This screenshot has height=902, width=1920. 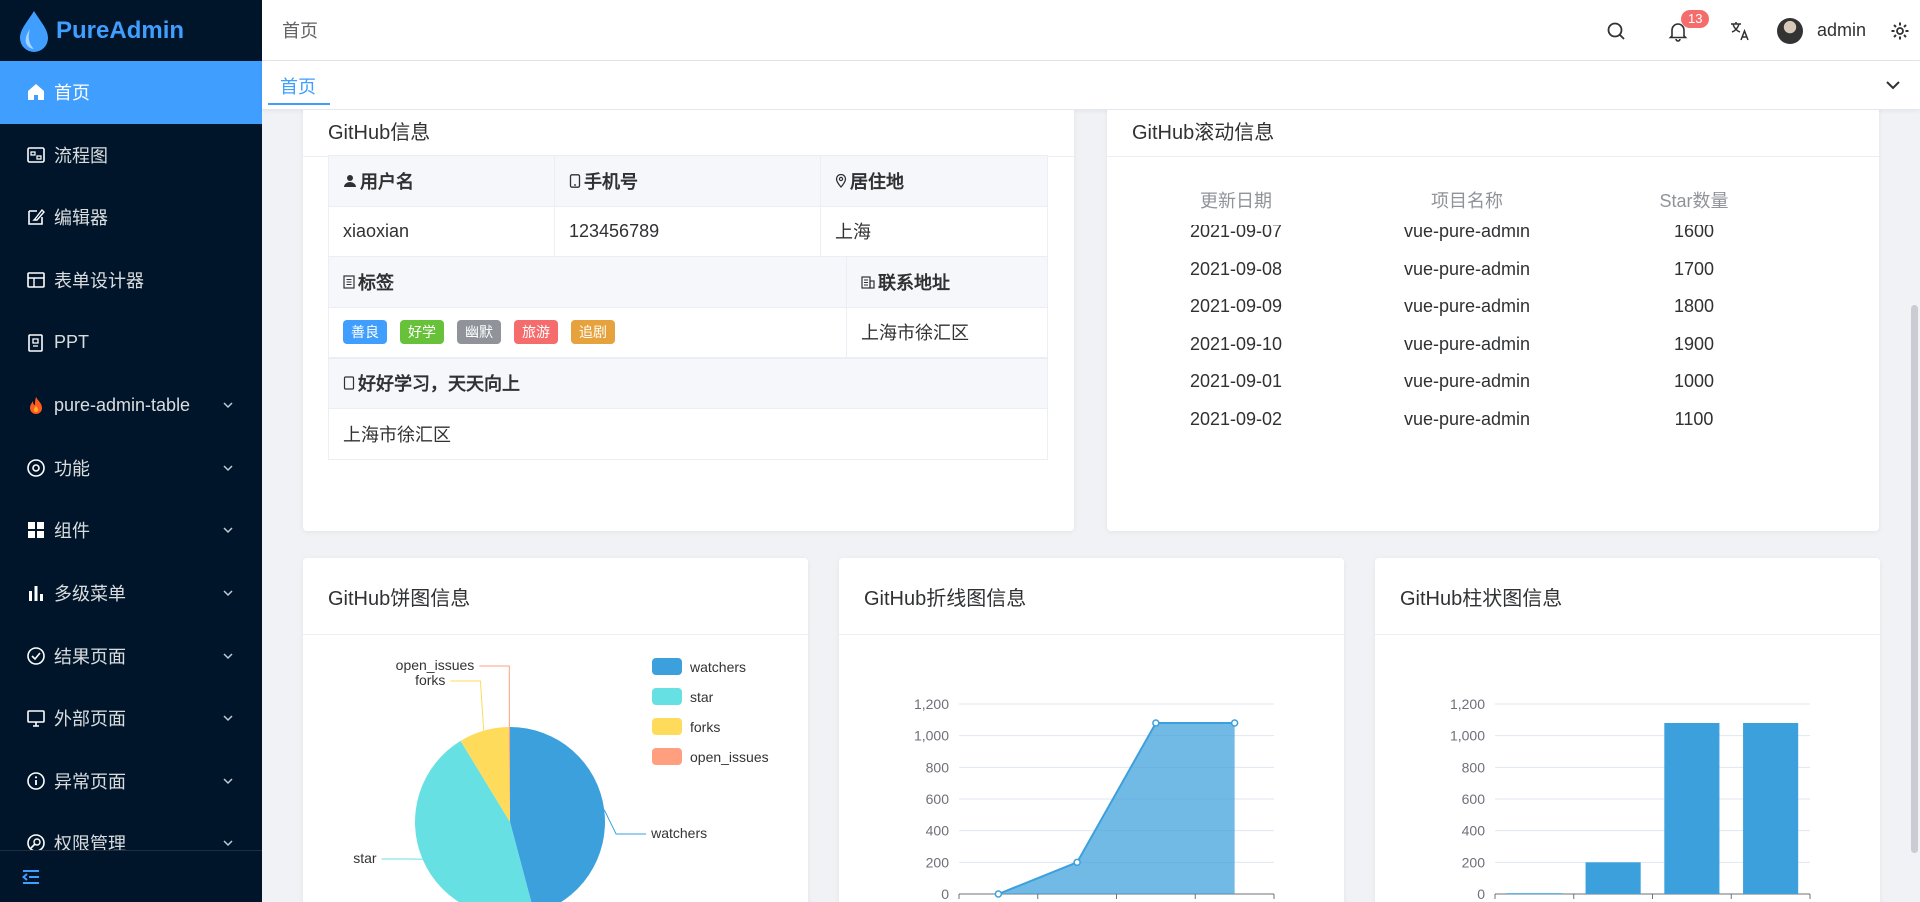 I want to click on sidebar-item-1: 流程图, so click(x=131, y=155).